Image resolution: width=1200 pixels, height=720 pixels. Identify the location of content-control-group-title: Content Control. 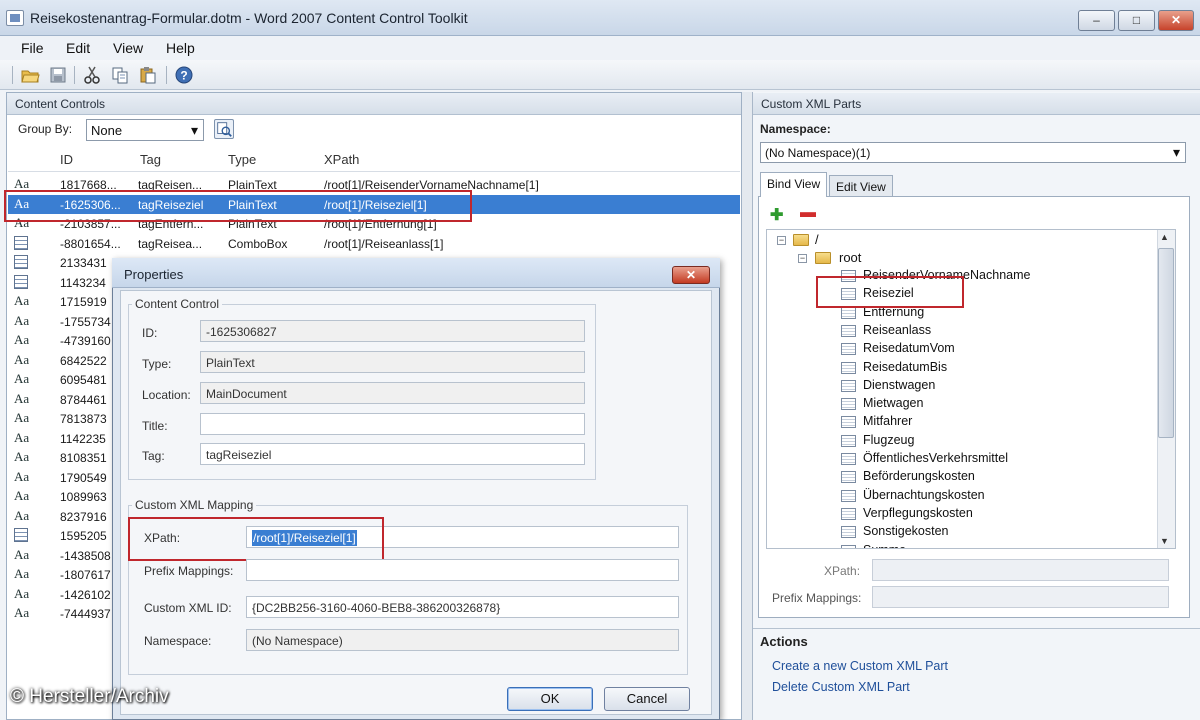
(177, 304).